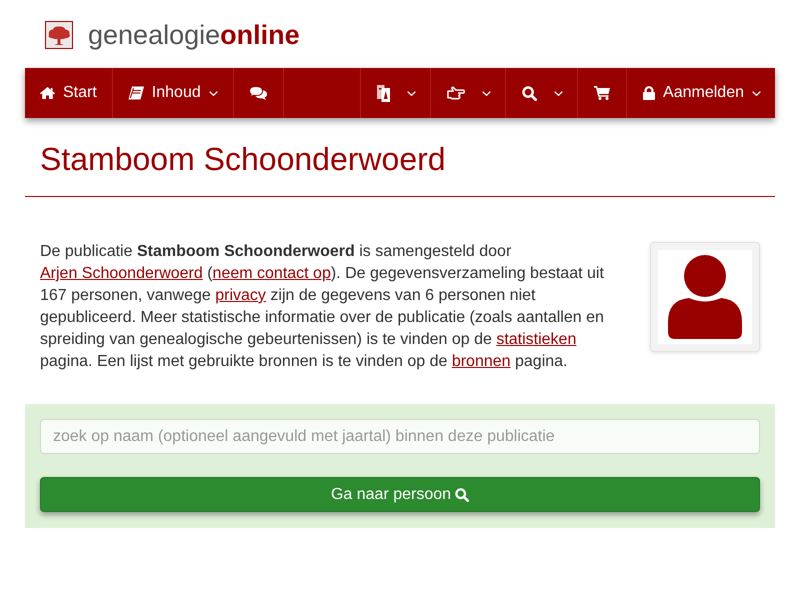  Describe the element at coordinates (69, 93) in the screenshot. I see `nav-item: Start` at that location.